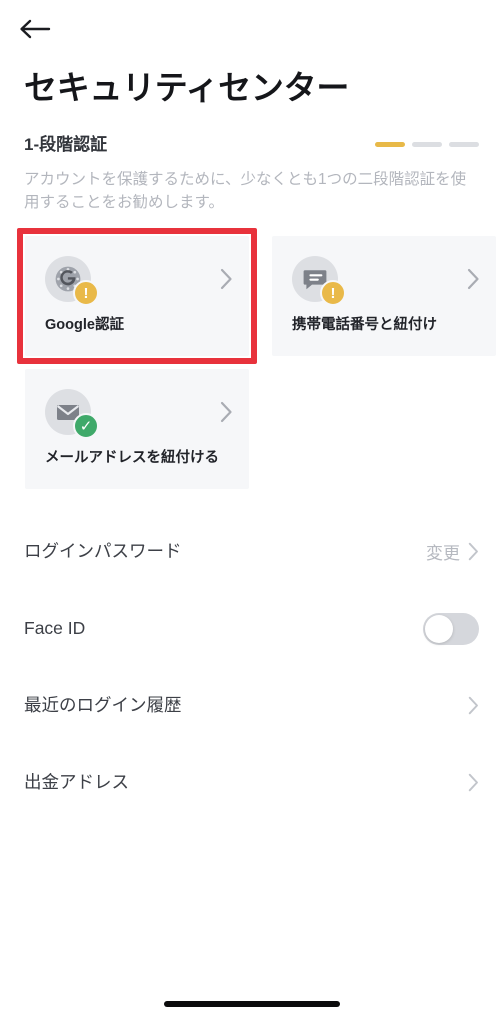 This screenshot has width=503, height=1024. Describe the element at coordinates (103, 704) in the screenshot. I see `row-label: 最近のログイン履歴` at that location.